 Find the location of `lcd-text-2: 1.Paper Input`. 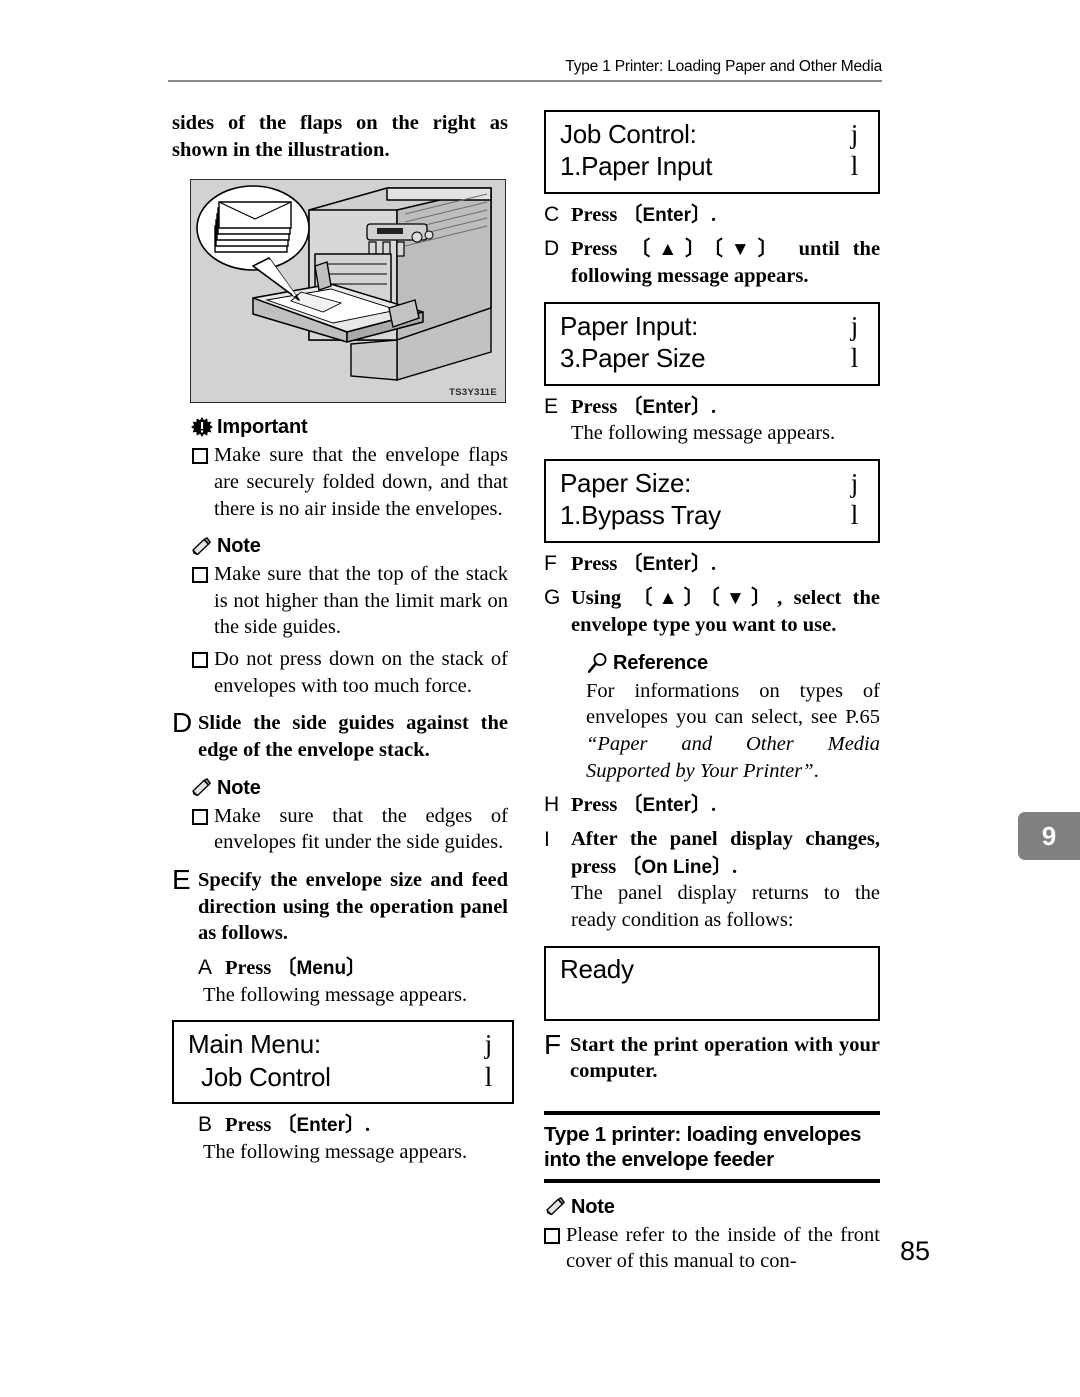

lcd-text-2: 1.Paper Input is located at coordinates (636, 166).